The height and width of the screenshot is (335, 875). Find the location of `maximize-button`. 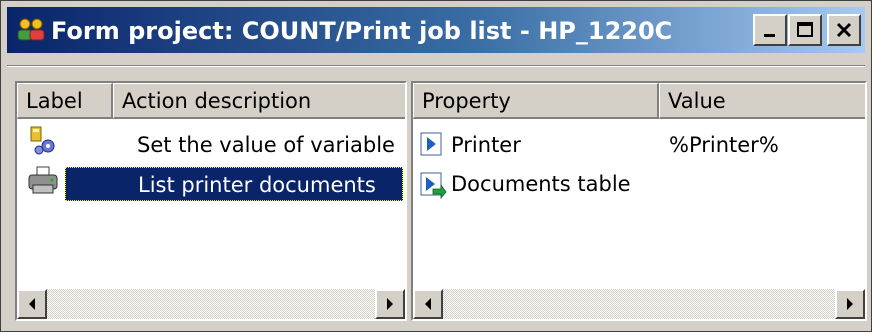

maximize-button is located at coordinates (805, 30).